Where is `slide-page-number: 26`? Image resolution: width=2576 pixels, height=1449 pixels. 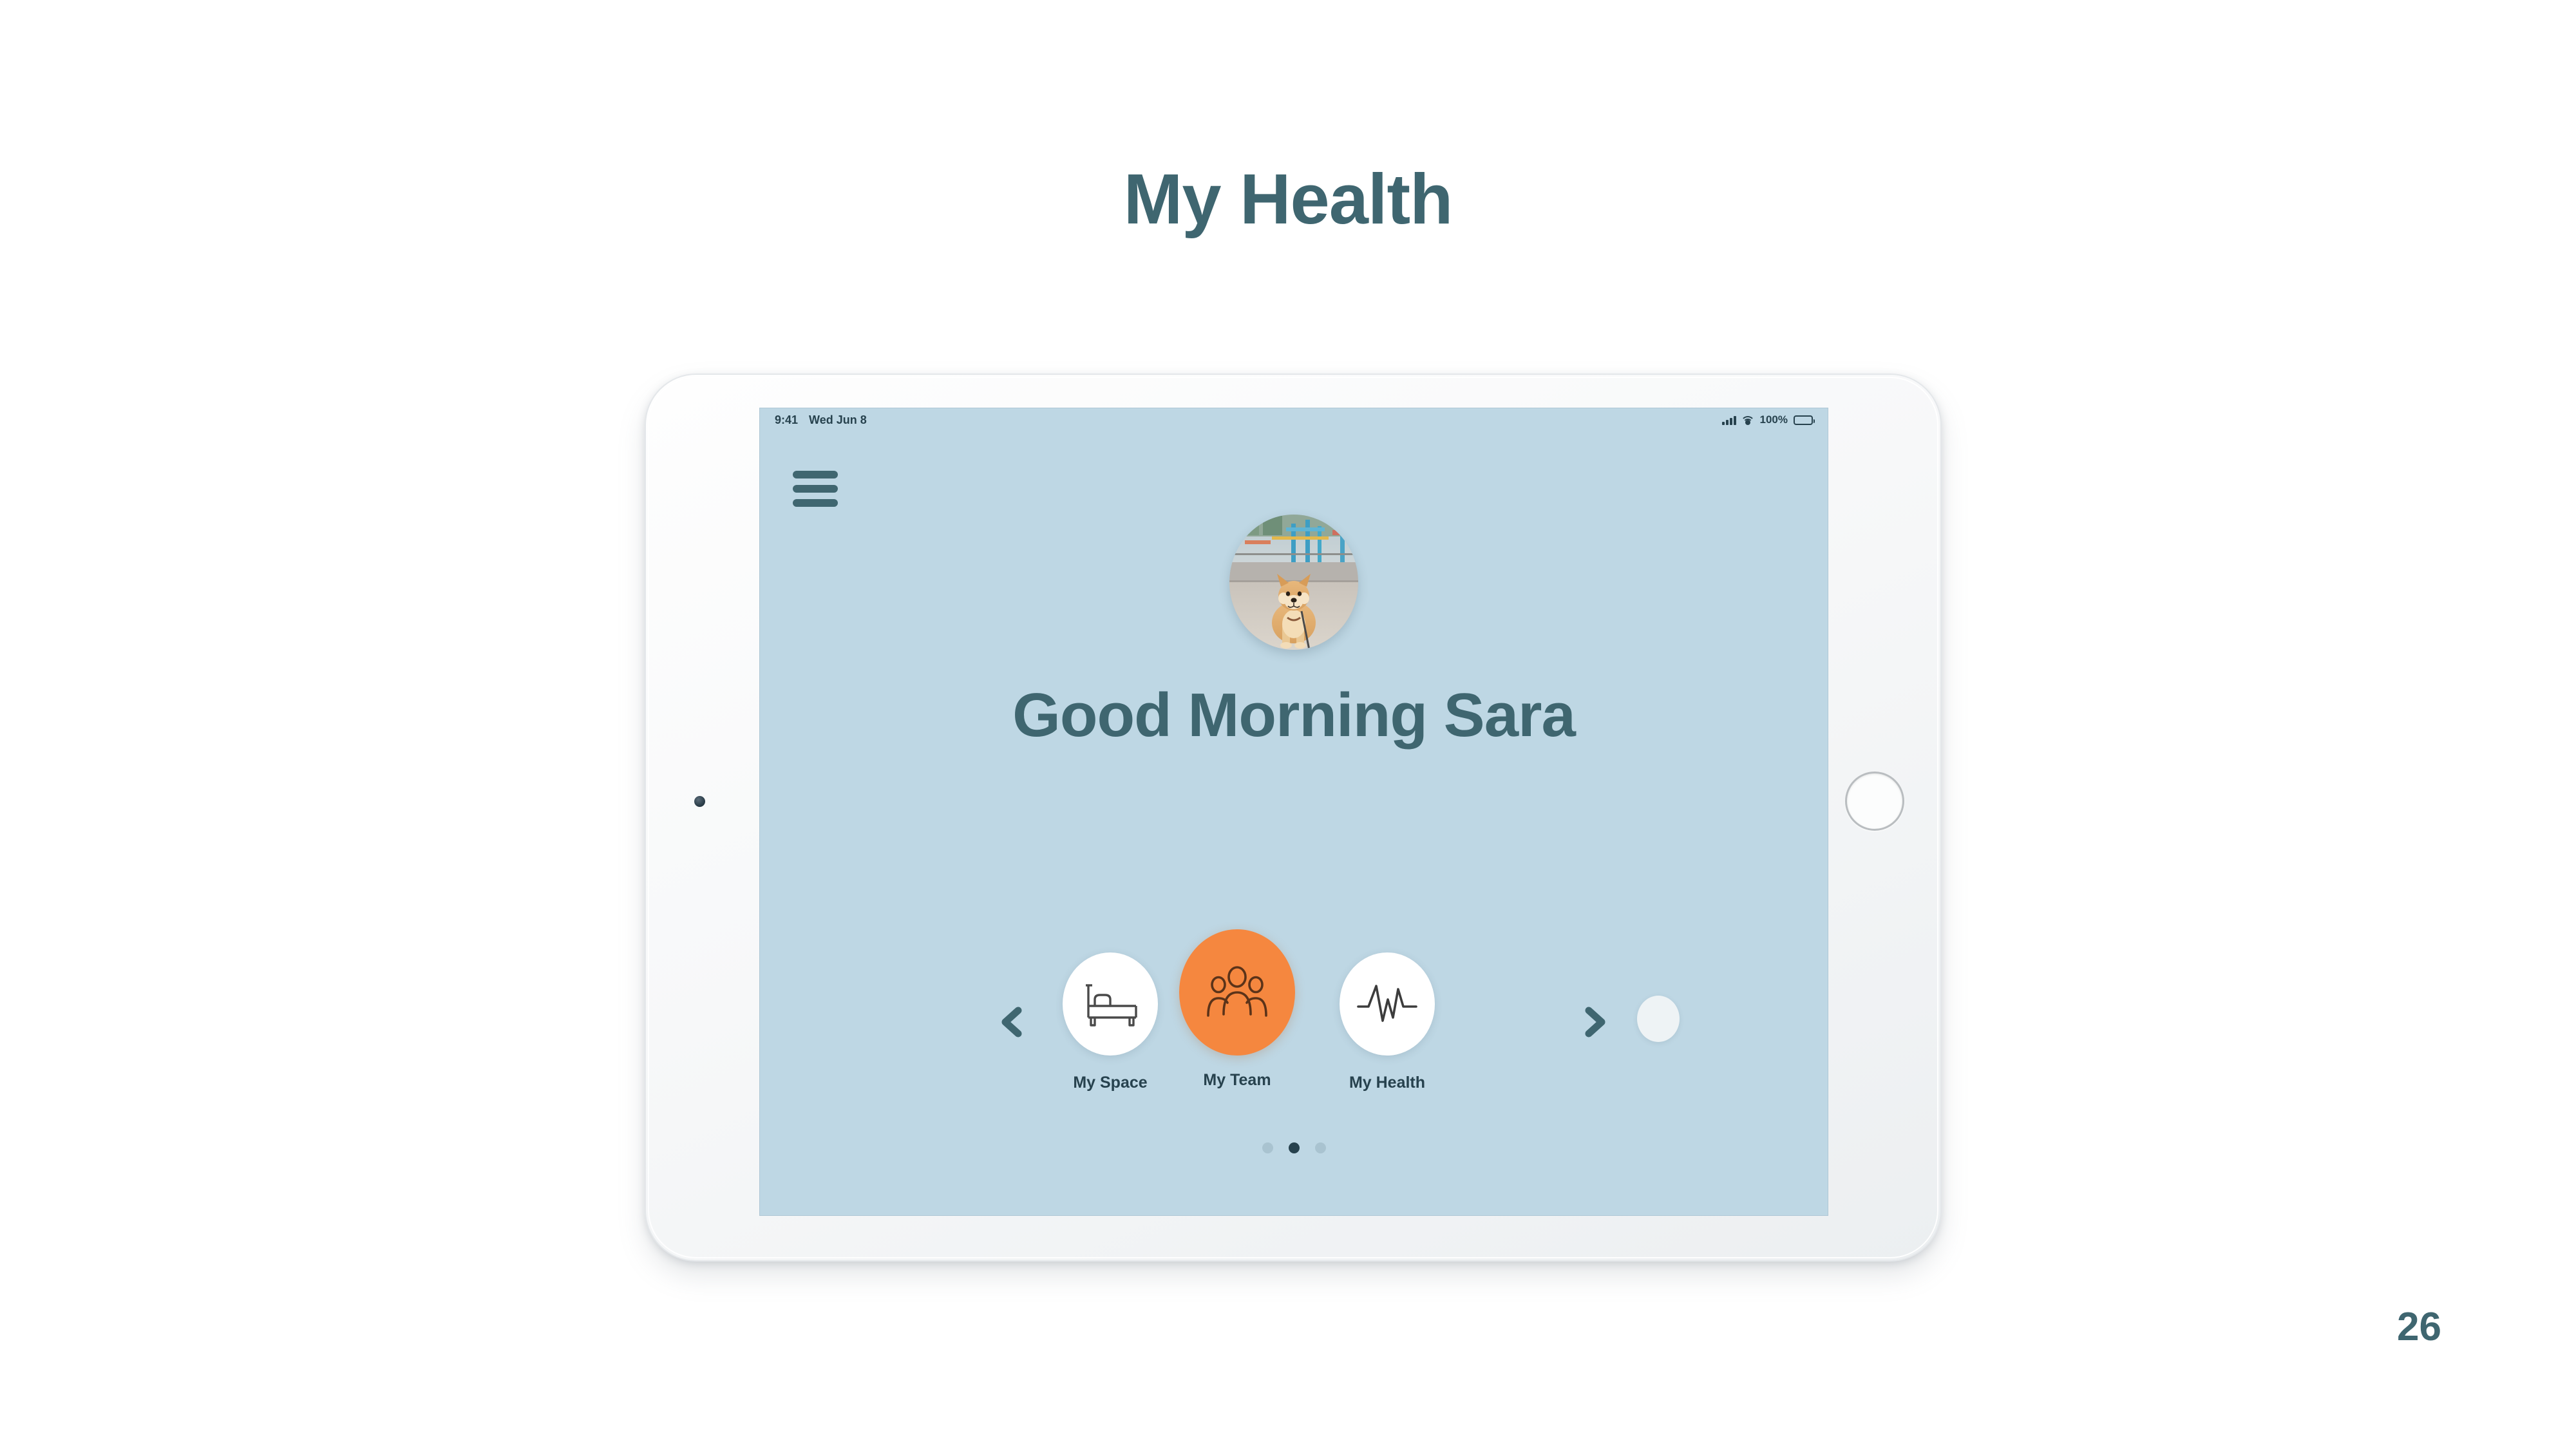 slide-page-number: 26 is located at coordinates (2419, 1327).